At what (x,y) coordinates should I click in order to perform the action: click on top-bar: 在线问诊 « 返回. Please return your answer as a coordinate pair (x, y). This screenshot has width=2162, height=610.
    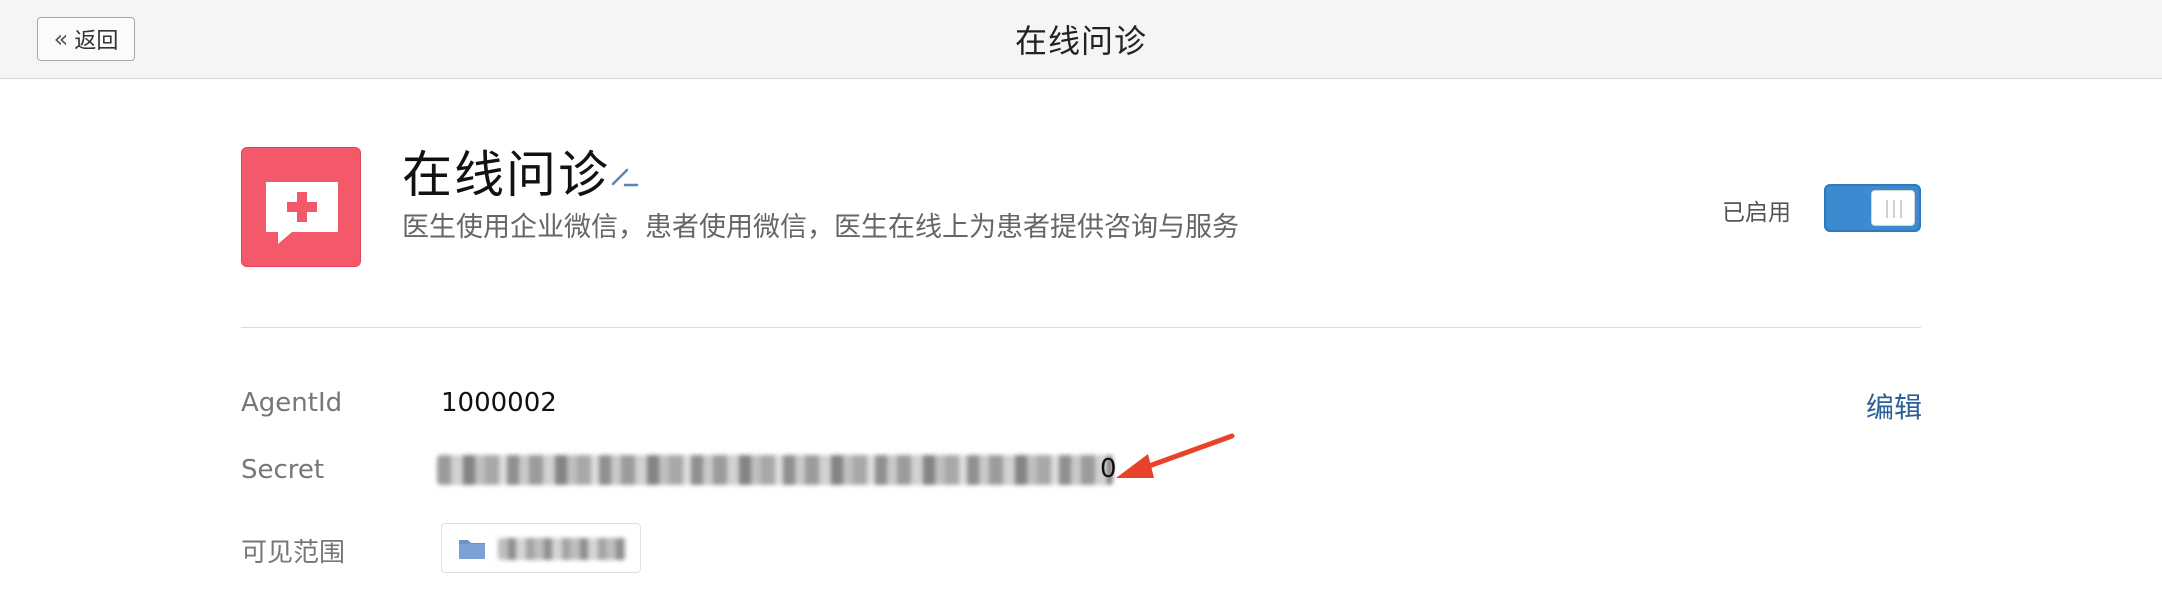
    Looking at the image, I should click on (1081, 39).